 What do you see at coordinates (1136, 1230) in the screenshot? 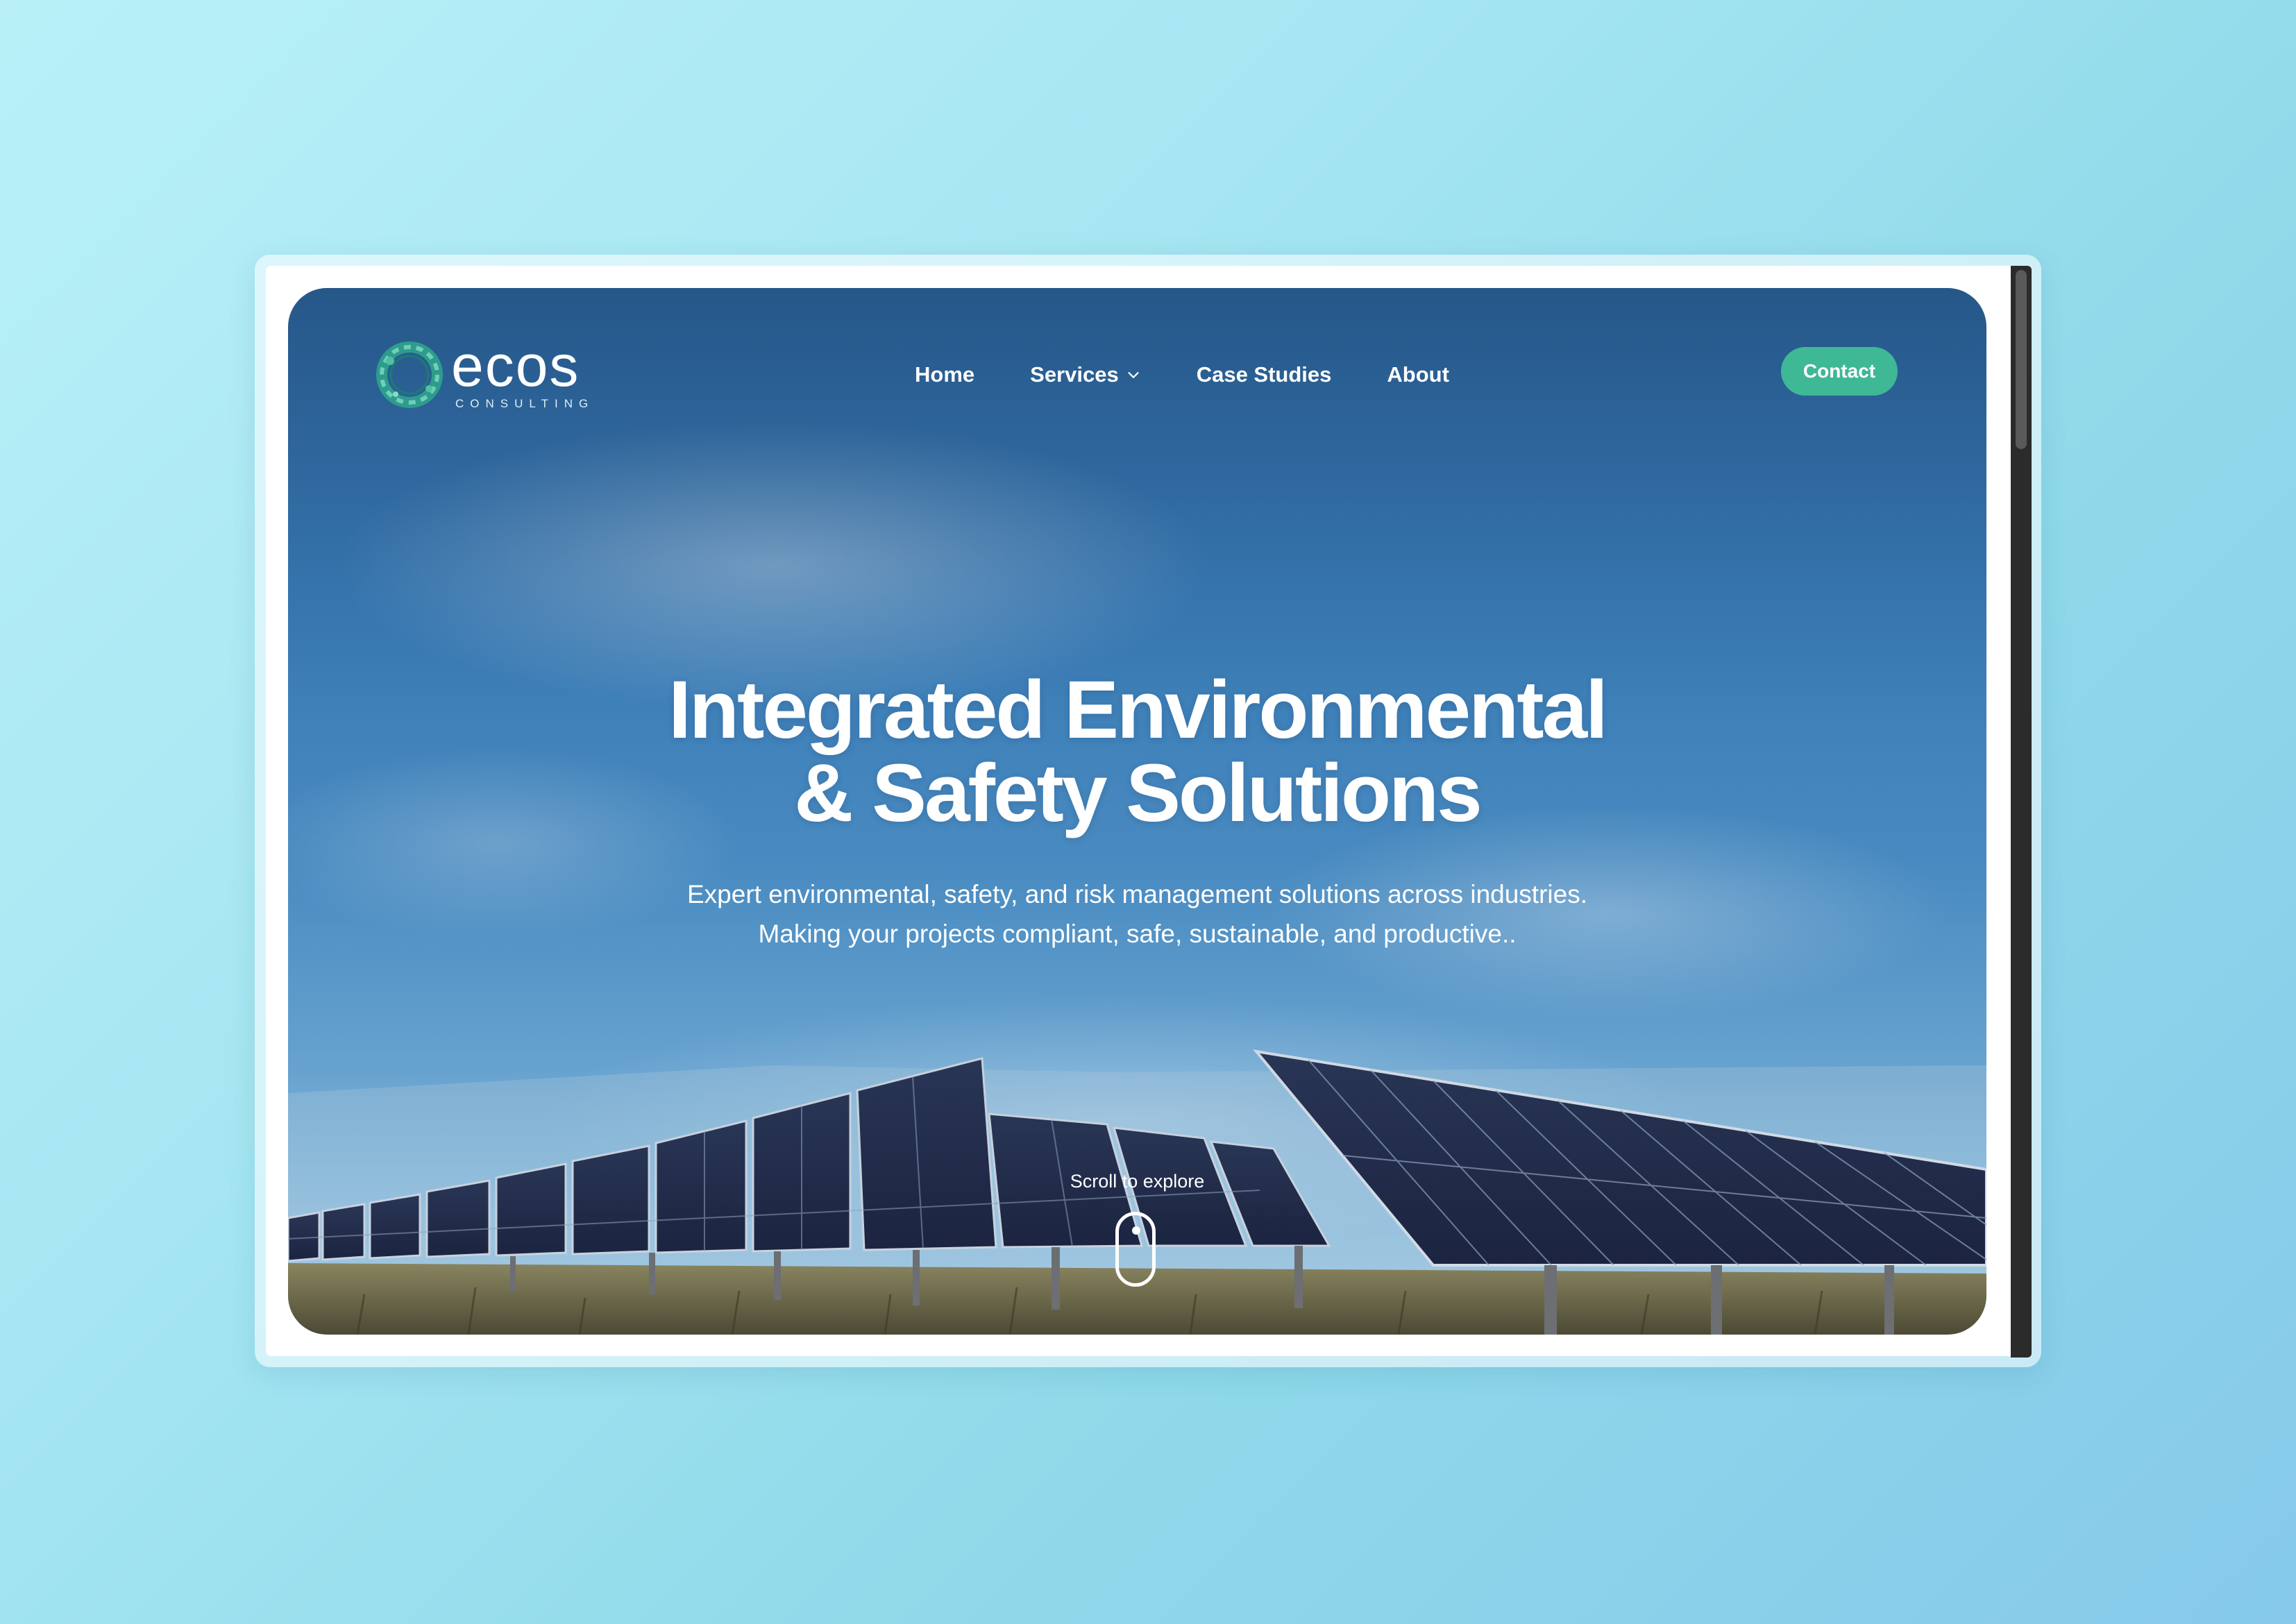
I see `scroll-mouse-dot` at bounding box center [1136, 1230].